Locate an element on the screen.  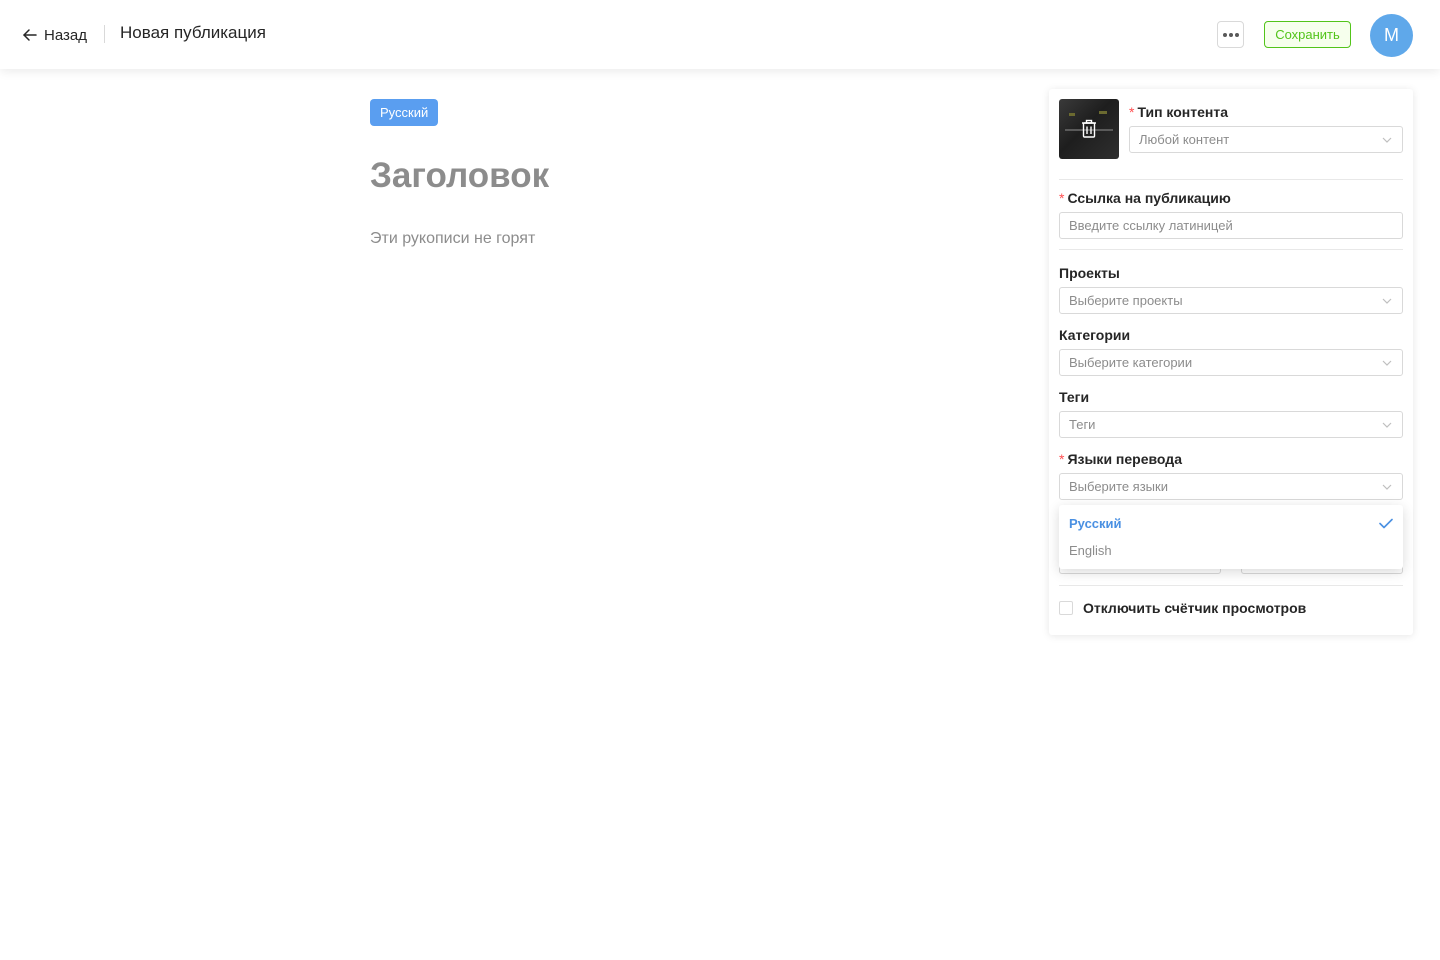
content-type-label: * Тип контента is located at coordinates (1178, 112).